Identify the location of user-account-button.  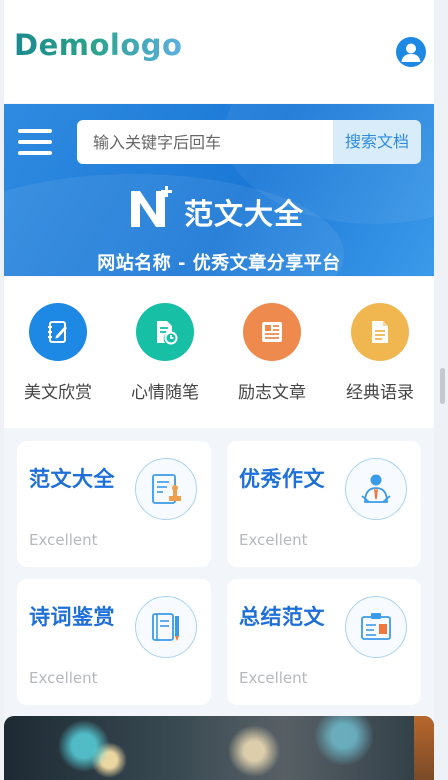
(411, 52).